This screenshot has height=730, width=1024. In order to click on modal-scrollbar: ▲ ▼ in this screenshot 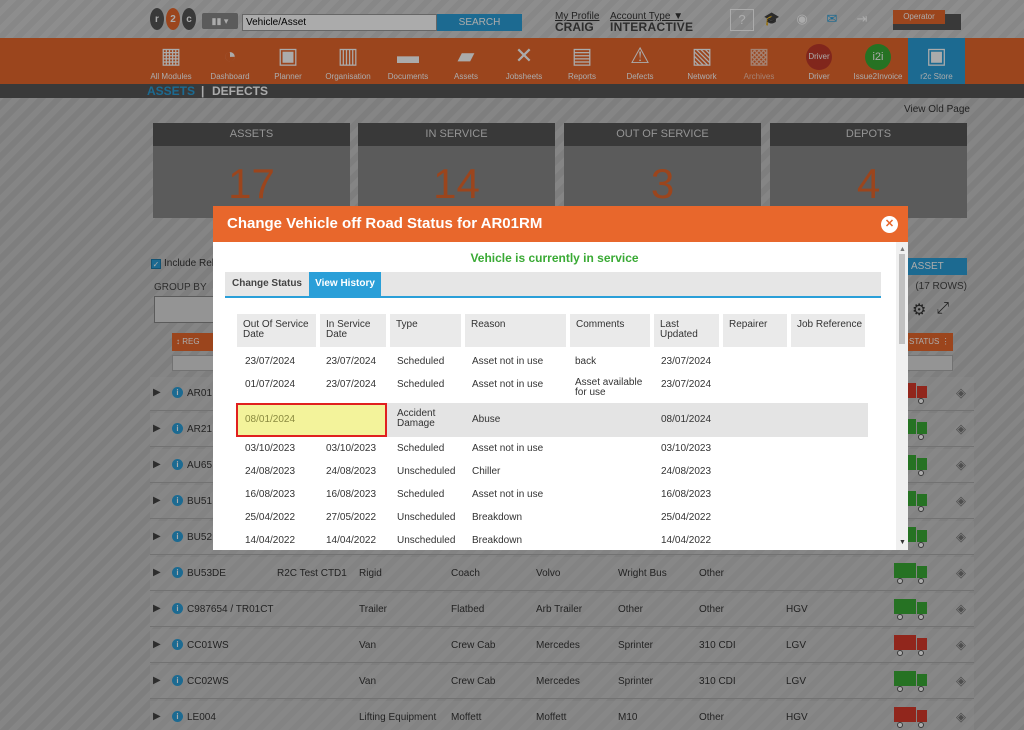, I will do `click(902, 396)`.